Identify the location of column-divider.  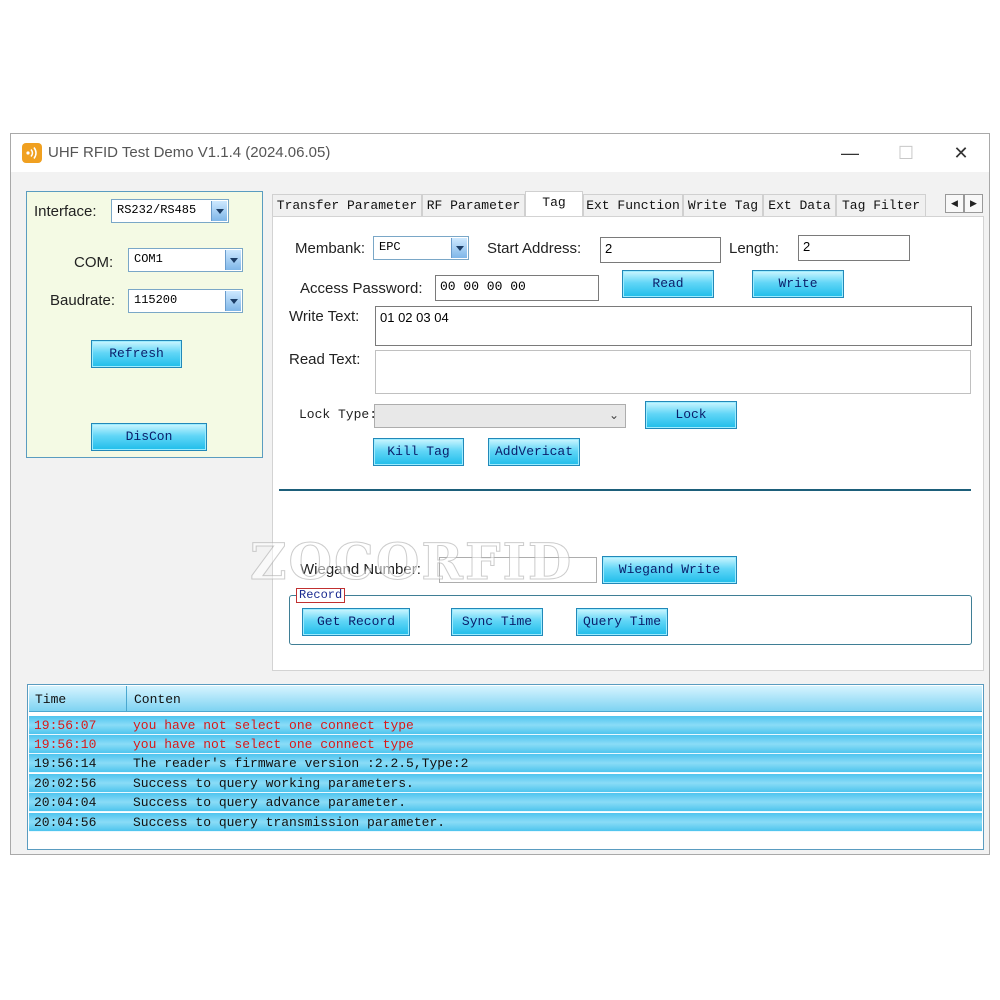
(126, 699).